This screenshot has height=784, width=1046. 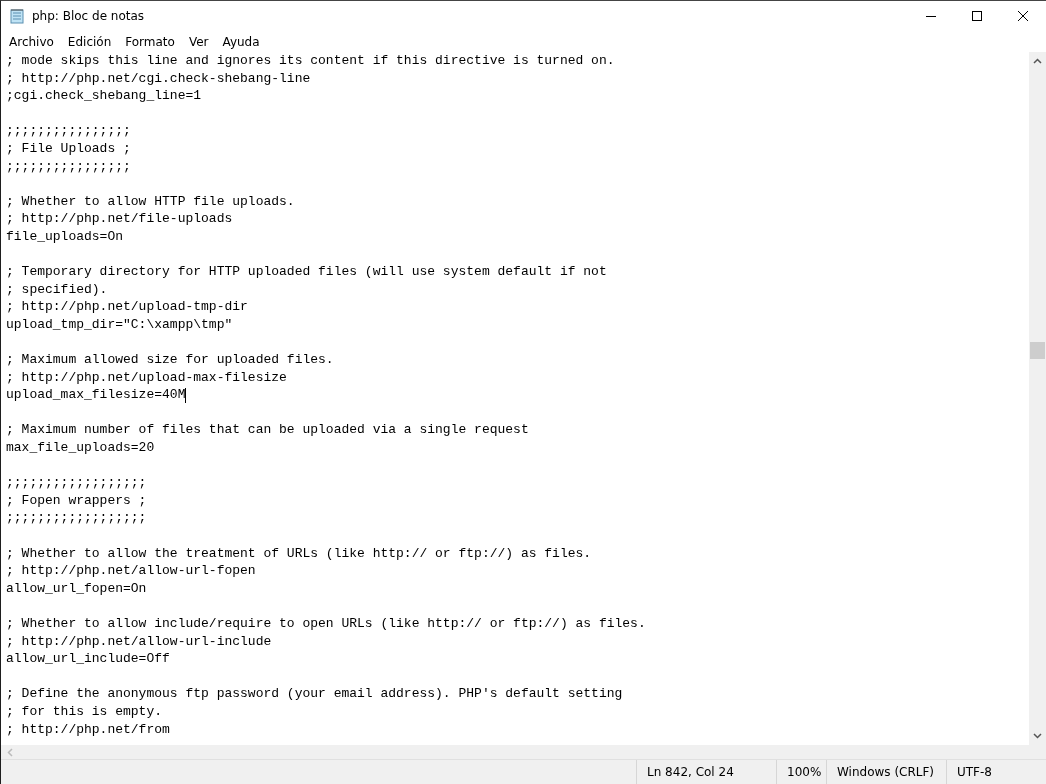 What do you see at coordinates (65, 236) in the screenshot?
I see `code-line: file_uploads=On` at bounding box center [65, 236].